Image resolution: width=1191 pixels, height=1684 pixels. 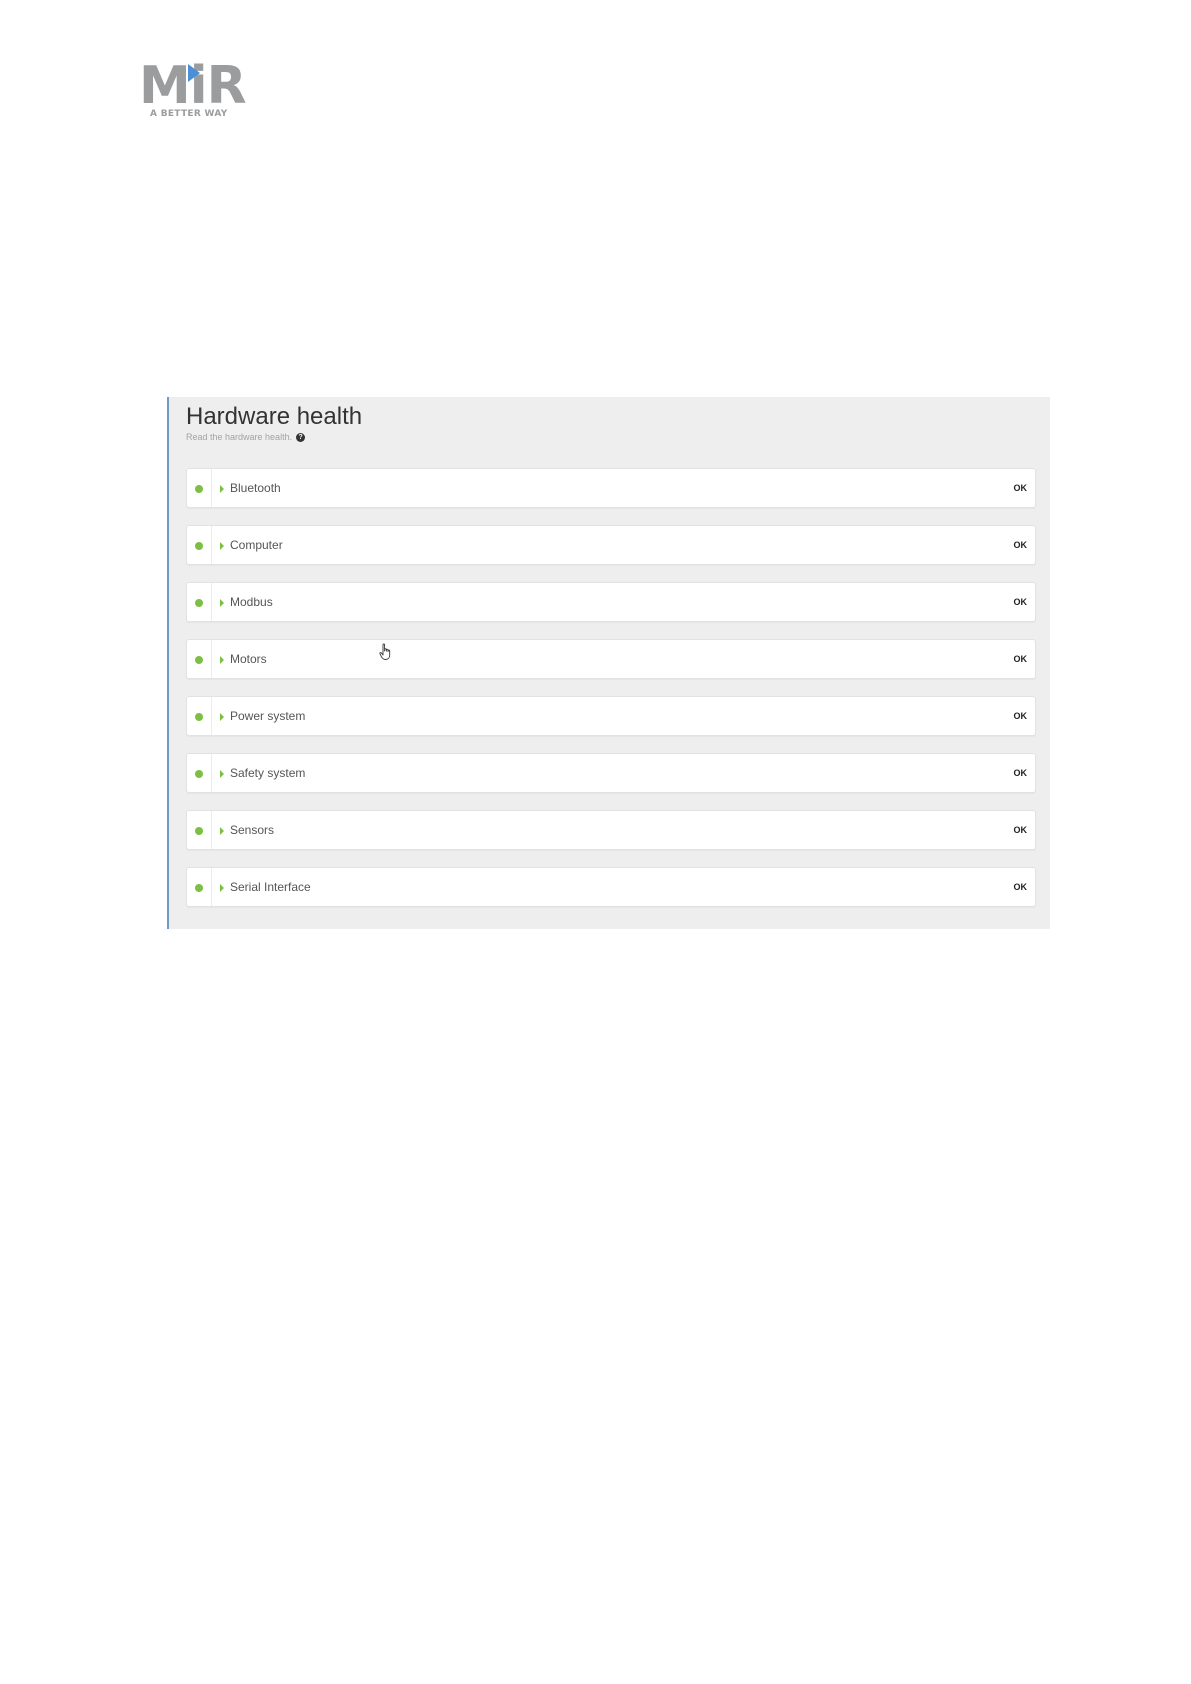 I want to click on page-title: Hardware health, so click(x=274, y=416).